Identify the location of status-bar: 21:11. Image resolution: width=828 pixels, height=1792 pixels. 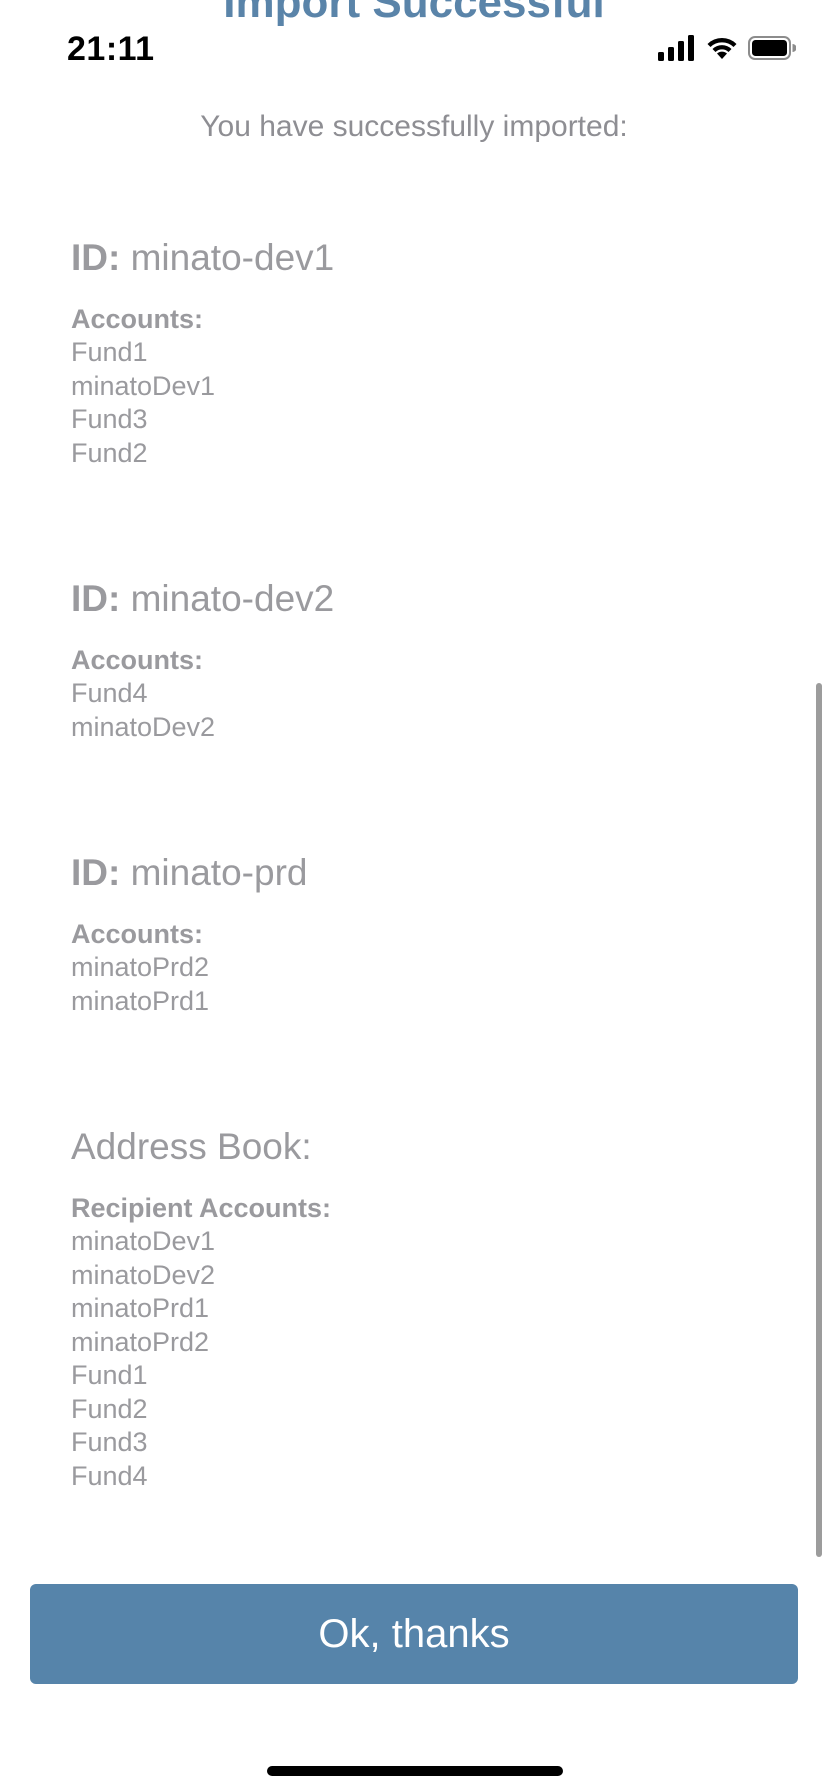
(414, 50).